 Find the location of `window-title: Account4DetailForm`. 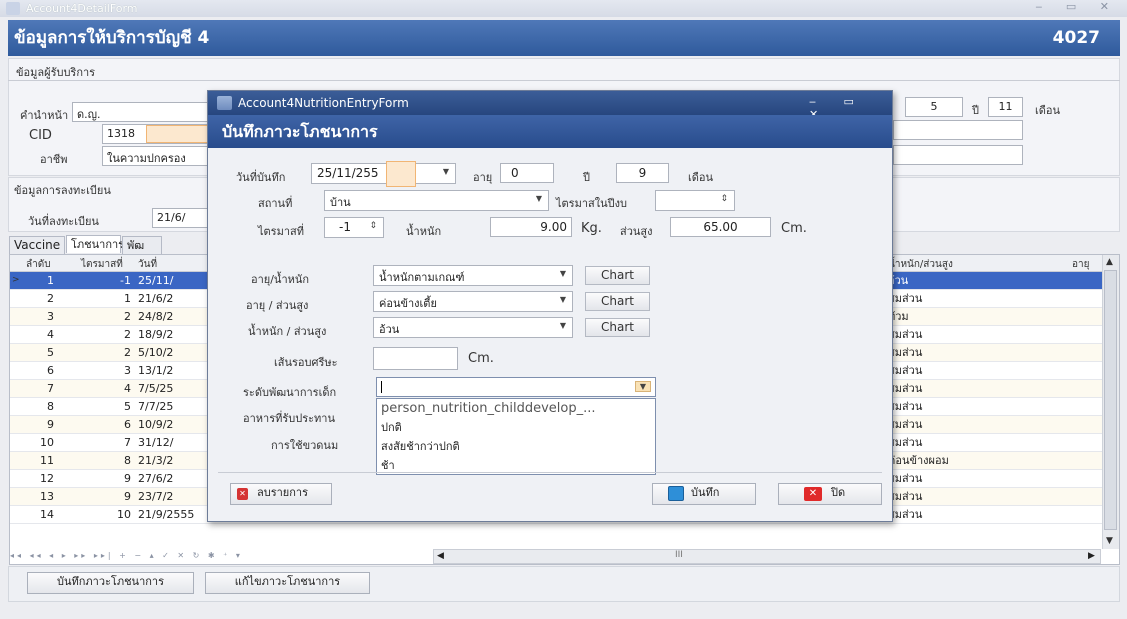

window-title: Account4DetailForm is located at coordinates (82, 8).